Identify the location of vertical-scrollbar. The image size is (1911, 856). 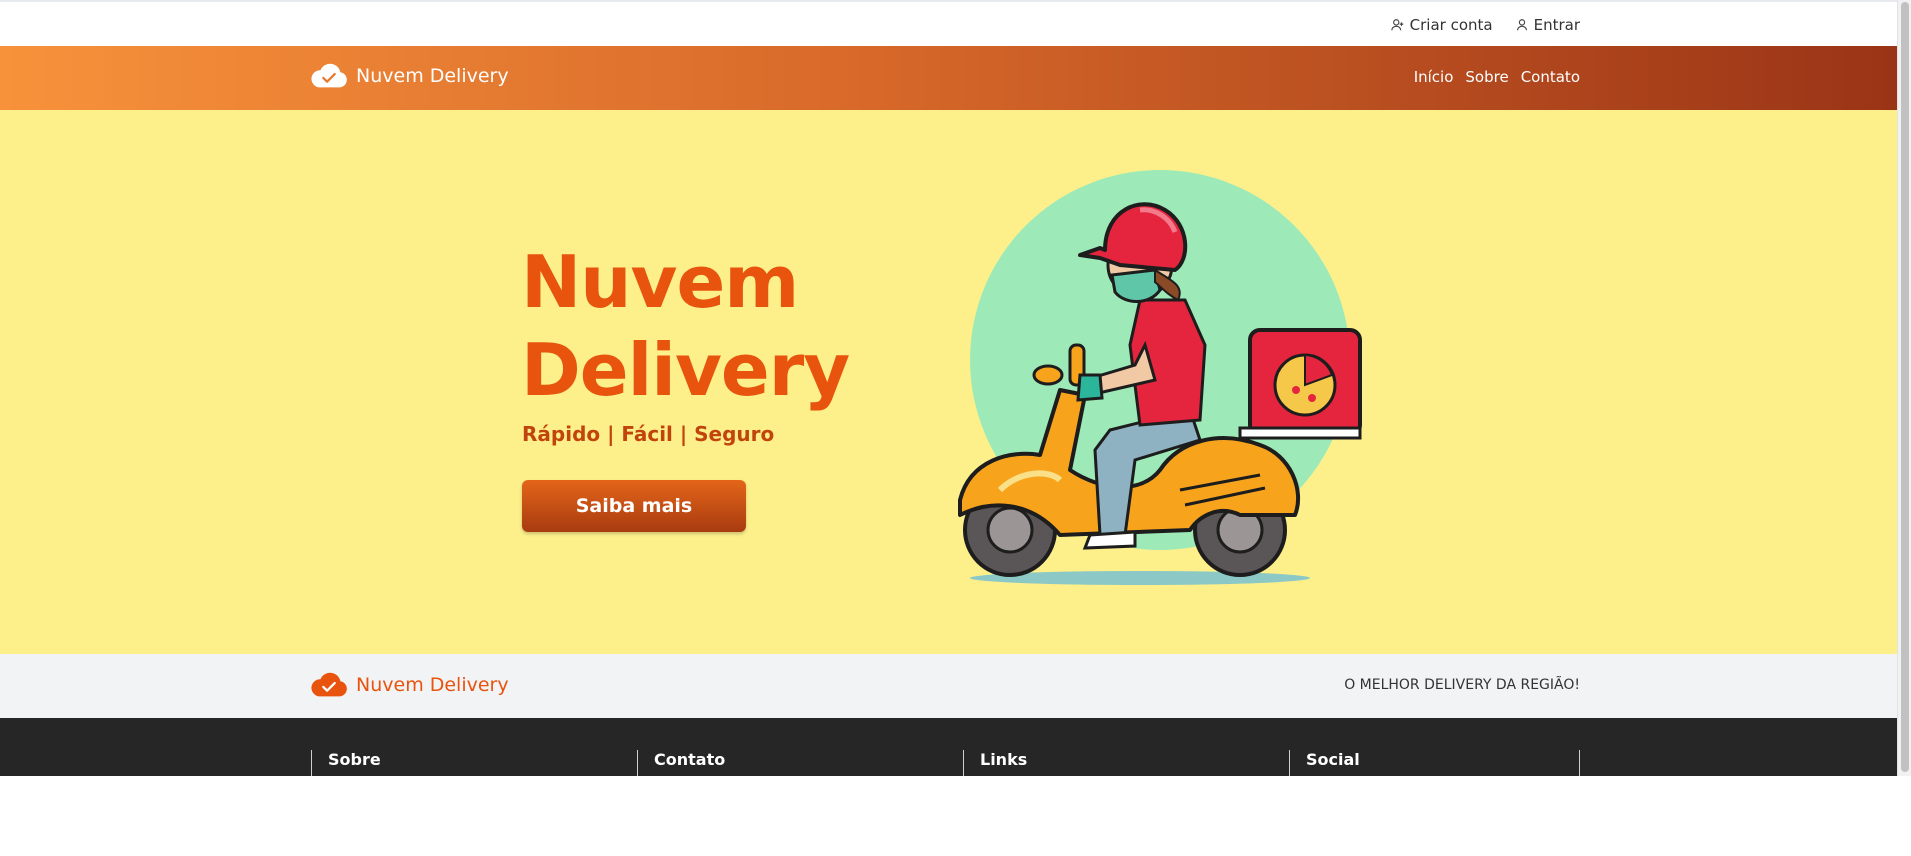
(1904, 388).